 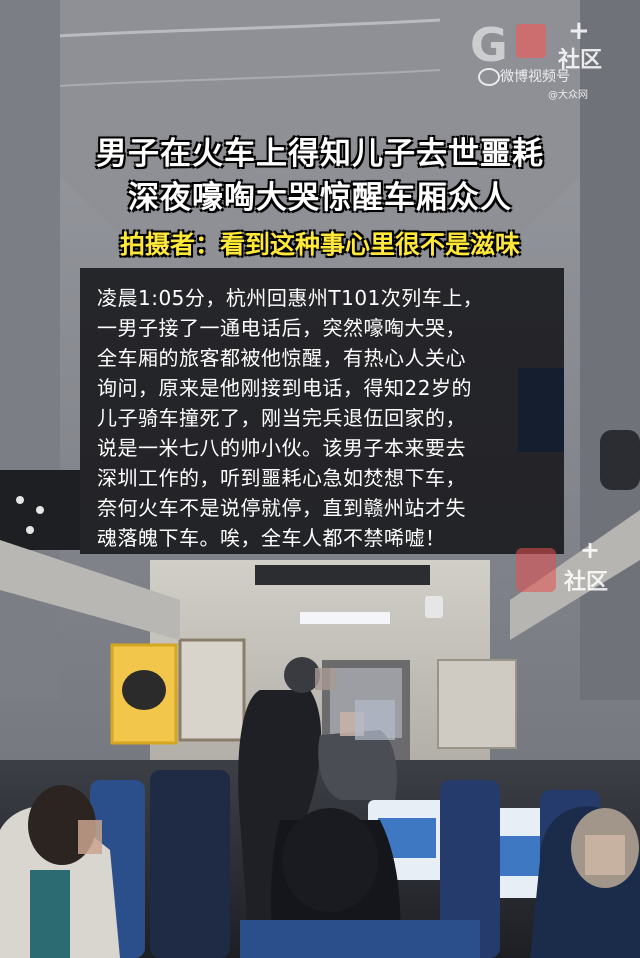 I want to click on subheadline: 拍摄者：看到这种事心里很不是滋味, so click(x=319, y=244).